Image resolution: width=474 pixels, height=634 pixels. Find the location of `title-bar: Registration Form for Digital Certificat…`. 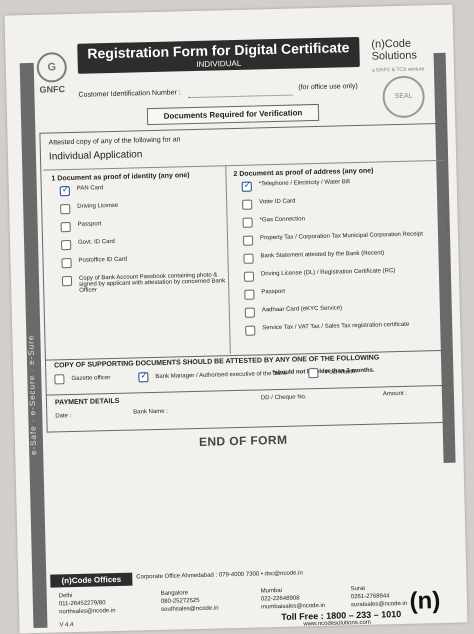

title-bar: Registration Form for Digital Certificat… is located at coordinates (218, 55).